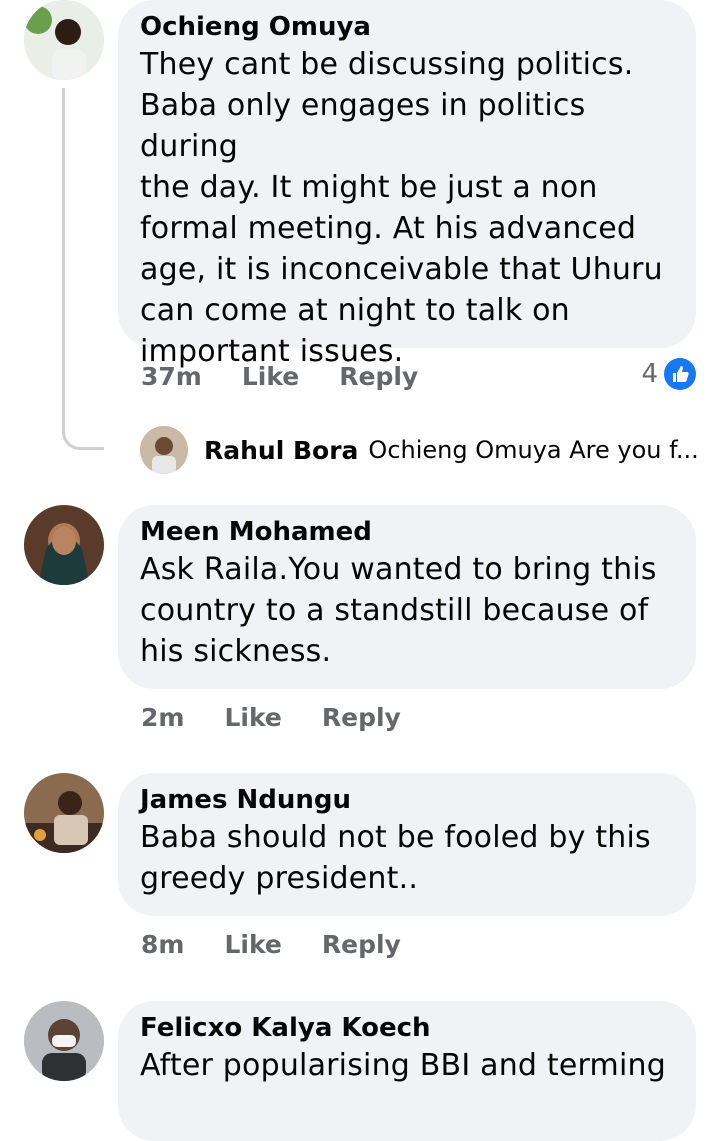  What do you see at coordinates (395, 837) in the screenshot?
I see `comment-text-line: Baba should not be fooled by this` at bounding box center [395, 837].